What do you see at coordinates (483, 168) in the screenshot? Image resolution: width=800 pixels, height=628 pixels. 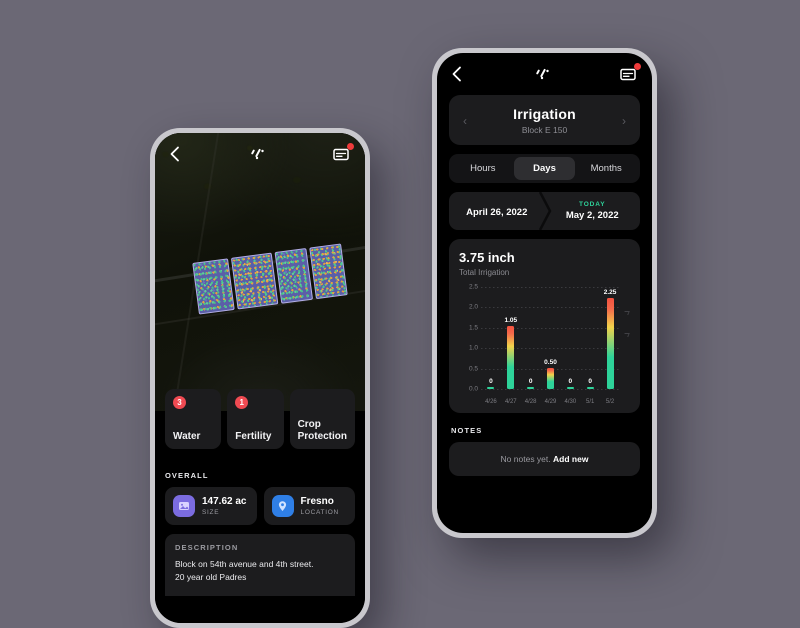 I see `tab-hours: Hours` at bounding box center [483, 168].